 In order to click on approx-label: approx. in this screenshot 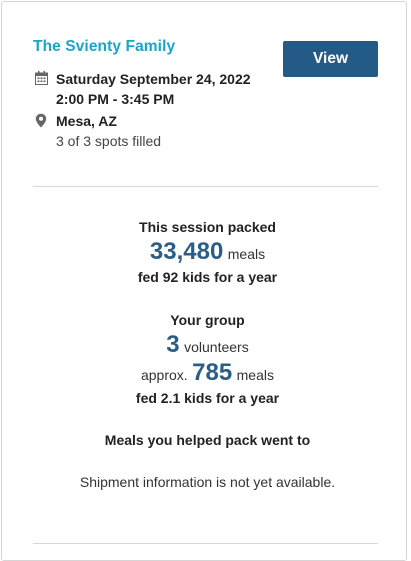, I will do `click(164, 375)`.